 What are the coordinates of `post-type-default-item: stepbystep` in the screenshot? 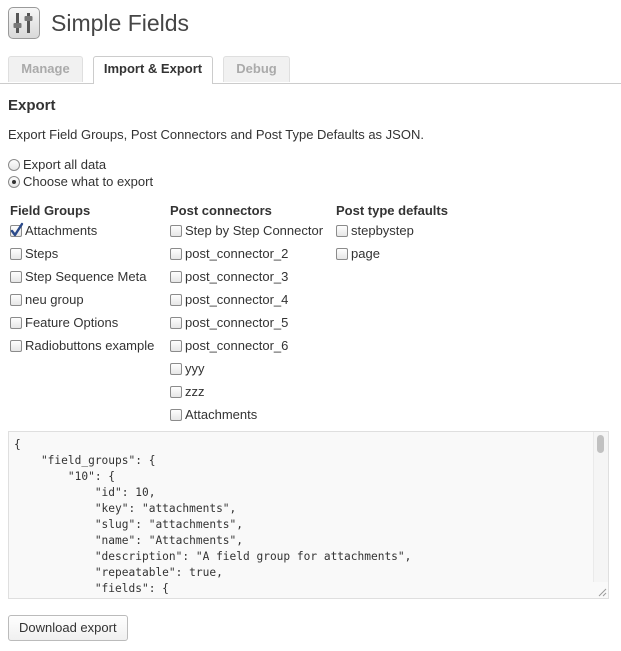 It's located at (375, 230).